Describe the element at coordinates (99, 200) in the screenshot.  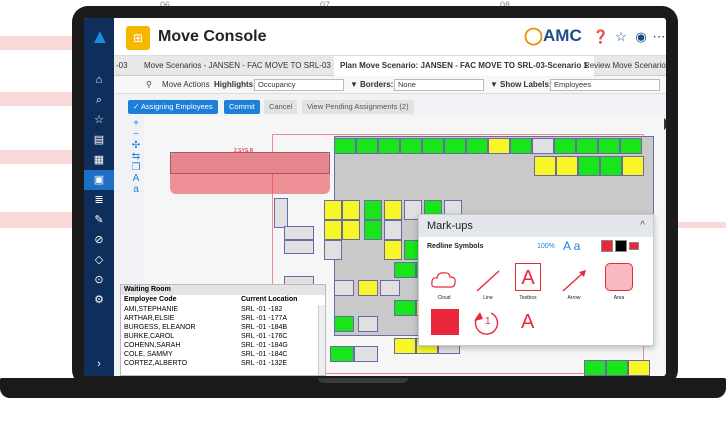
I see `list-icon: ≣` at that location.